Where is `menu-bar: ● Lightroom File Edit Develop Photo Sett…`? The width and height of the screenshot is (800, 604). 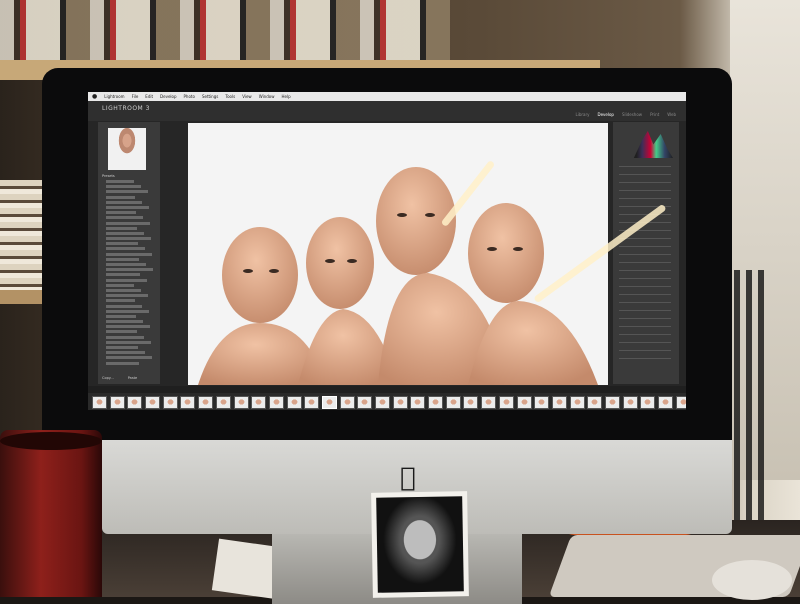 menu-bar: ● Lightroom File Edit Develop Photo Sett… is located at coordinates (387, 96).